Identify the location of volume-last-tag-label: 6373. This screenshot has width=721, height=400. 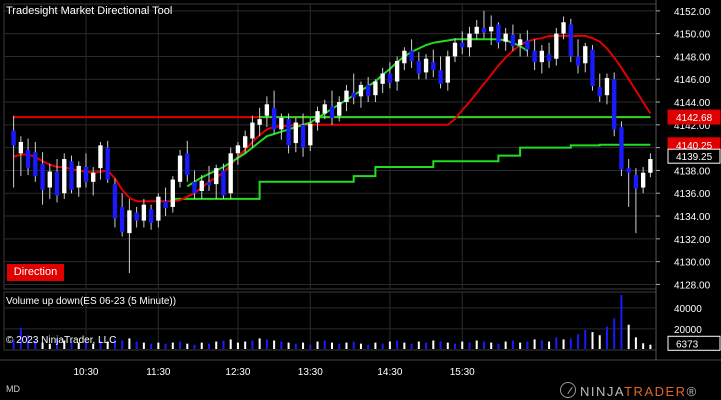
(687, 344).